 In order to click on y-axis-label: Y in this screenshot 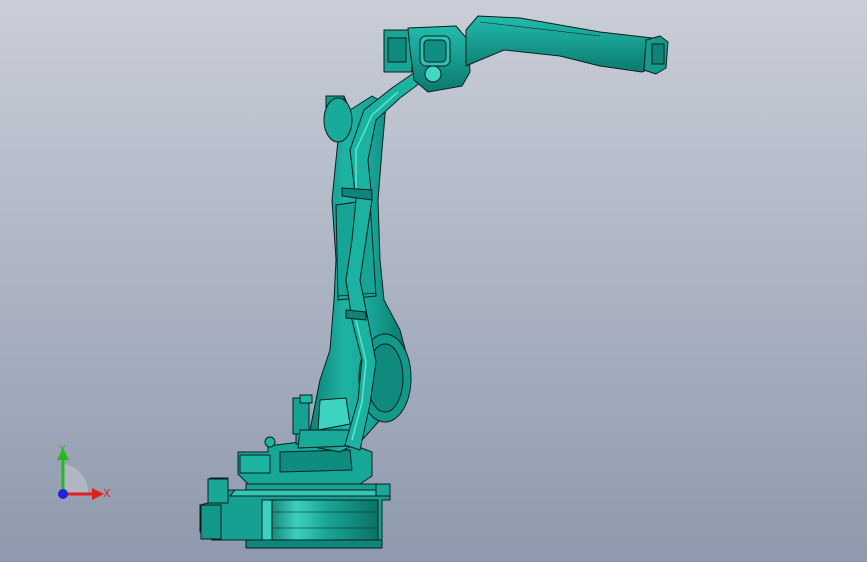, I will do `click(62, 449)`.